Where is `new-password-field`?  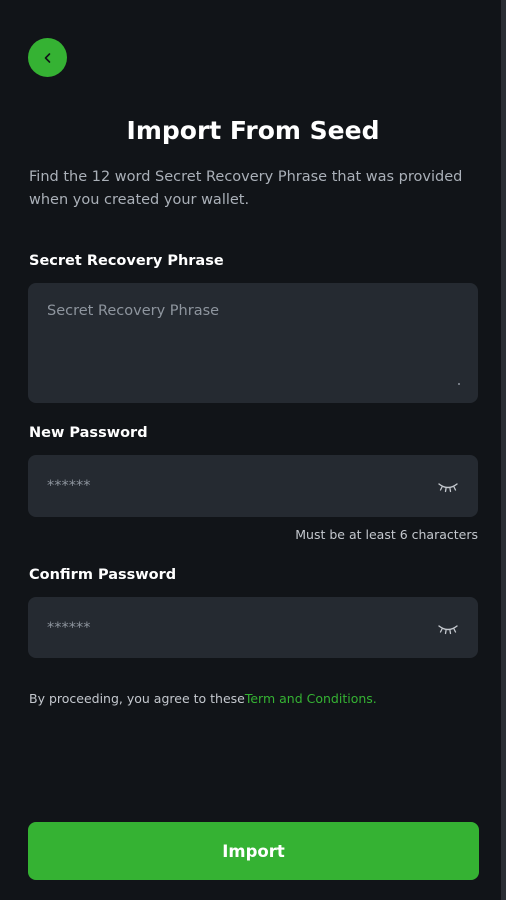
new-password-field is located at coordinates (253, 486).